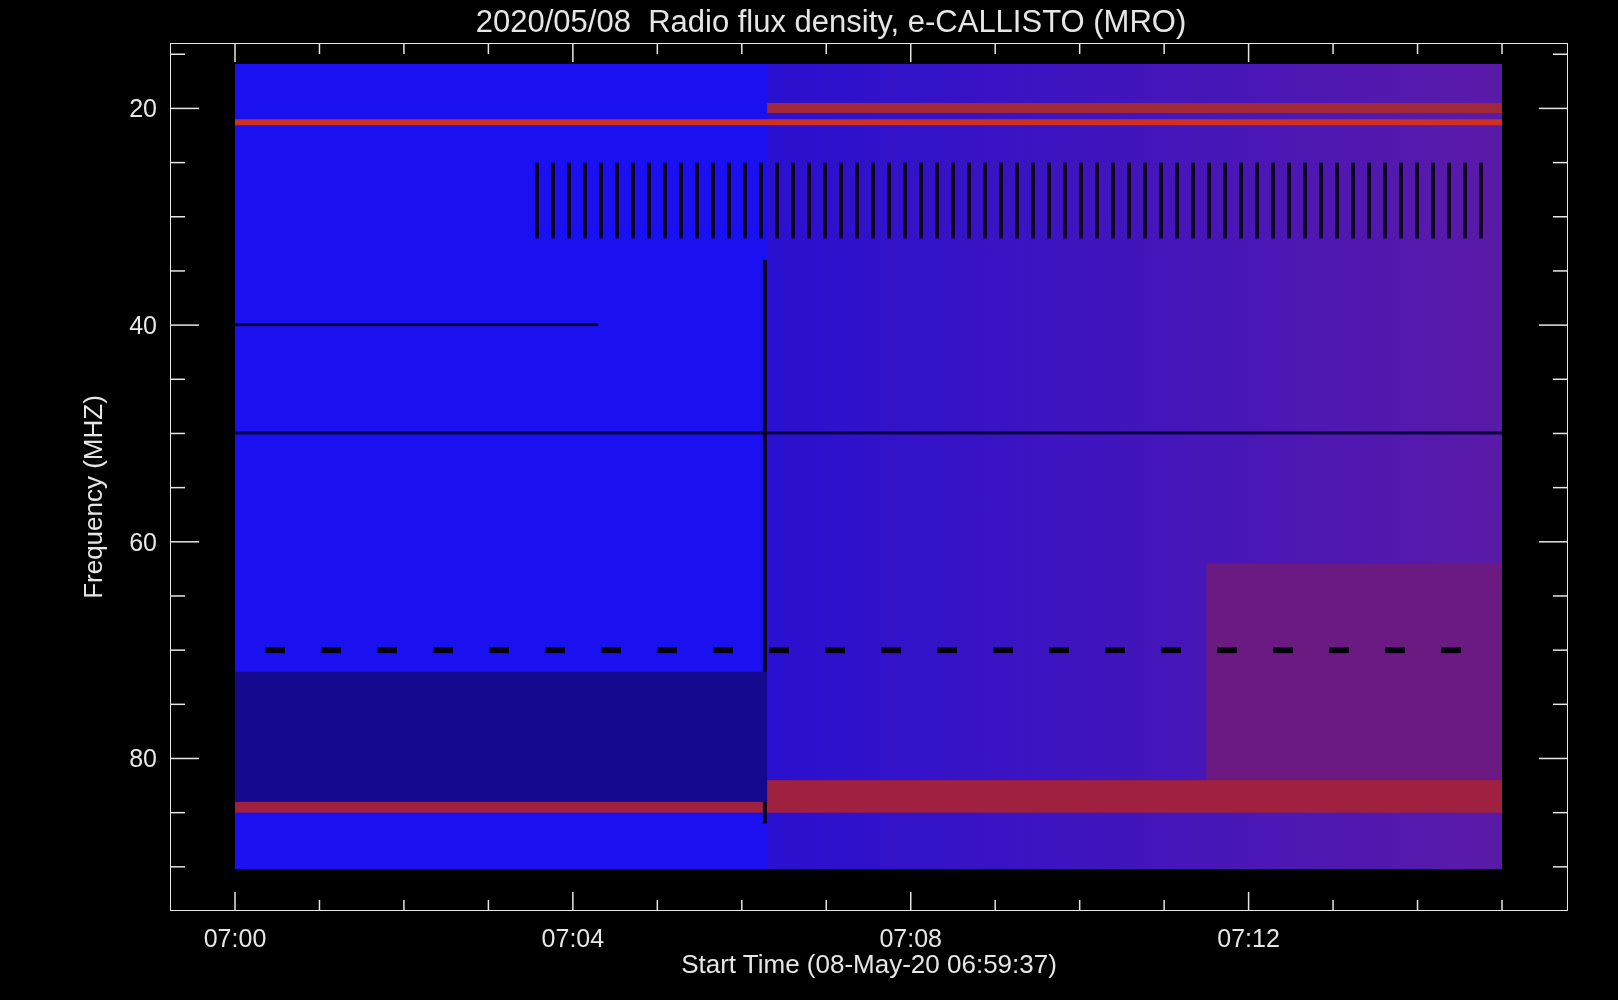  Describe the element at coordinates (93, 497) in the screenshot. I see `y-axis-label: Frequency (MHZ)` at that location.